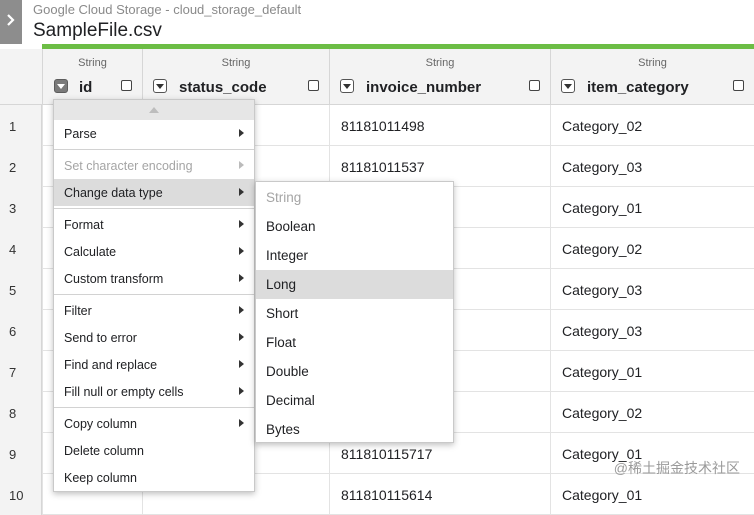  I want to click on row-number: 9, so click(21, 453).